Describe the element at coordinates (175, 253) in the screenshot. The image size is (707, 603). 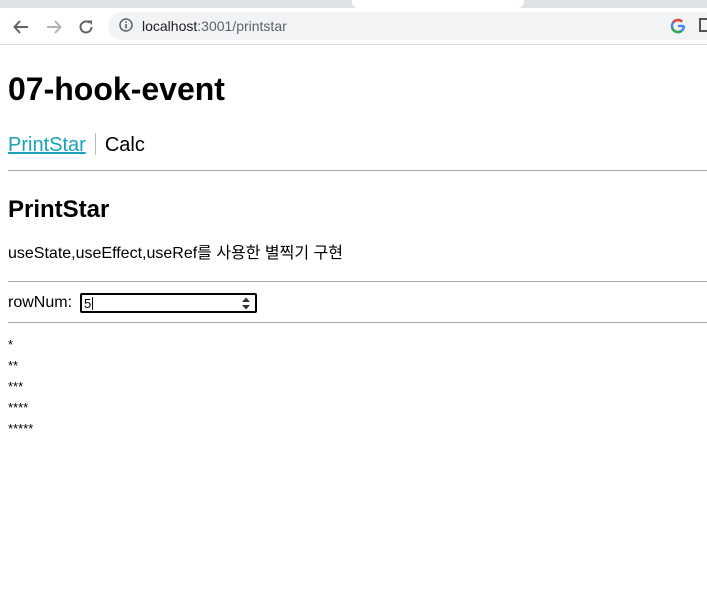
I see `description-text: useState,useEffect,useRef를 사용한 별찍기 구현` at that location.